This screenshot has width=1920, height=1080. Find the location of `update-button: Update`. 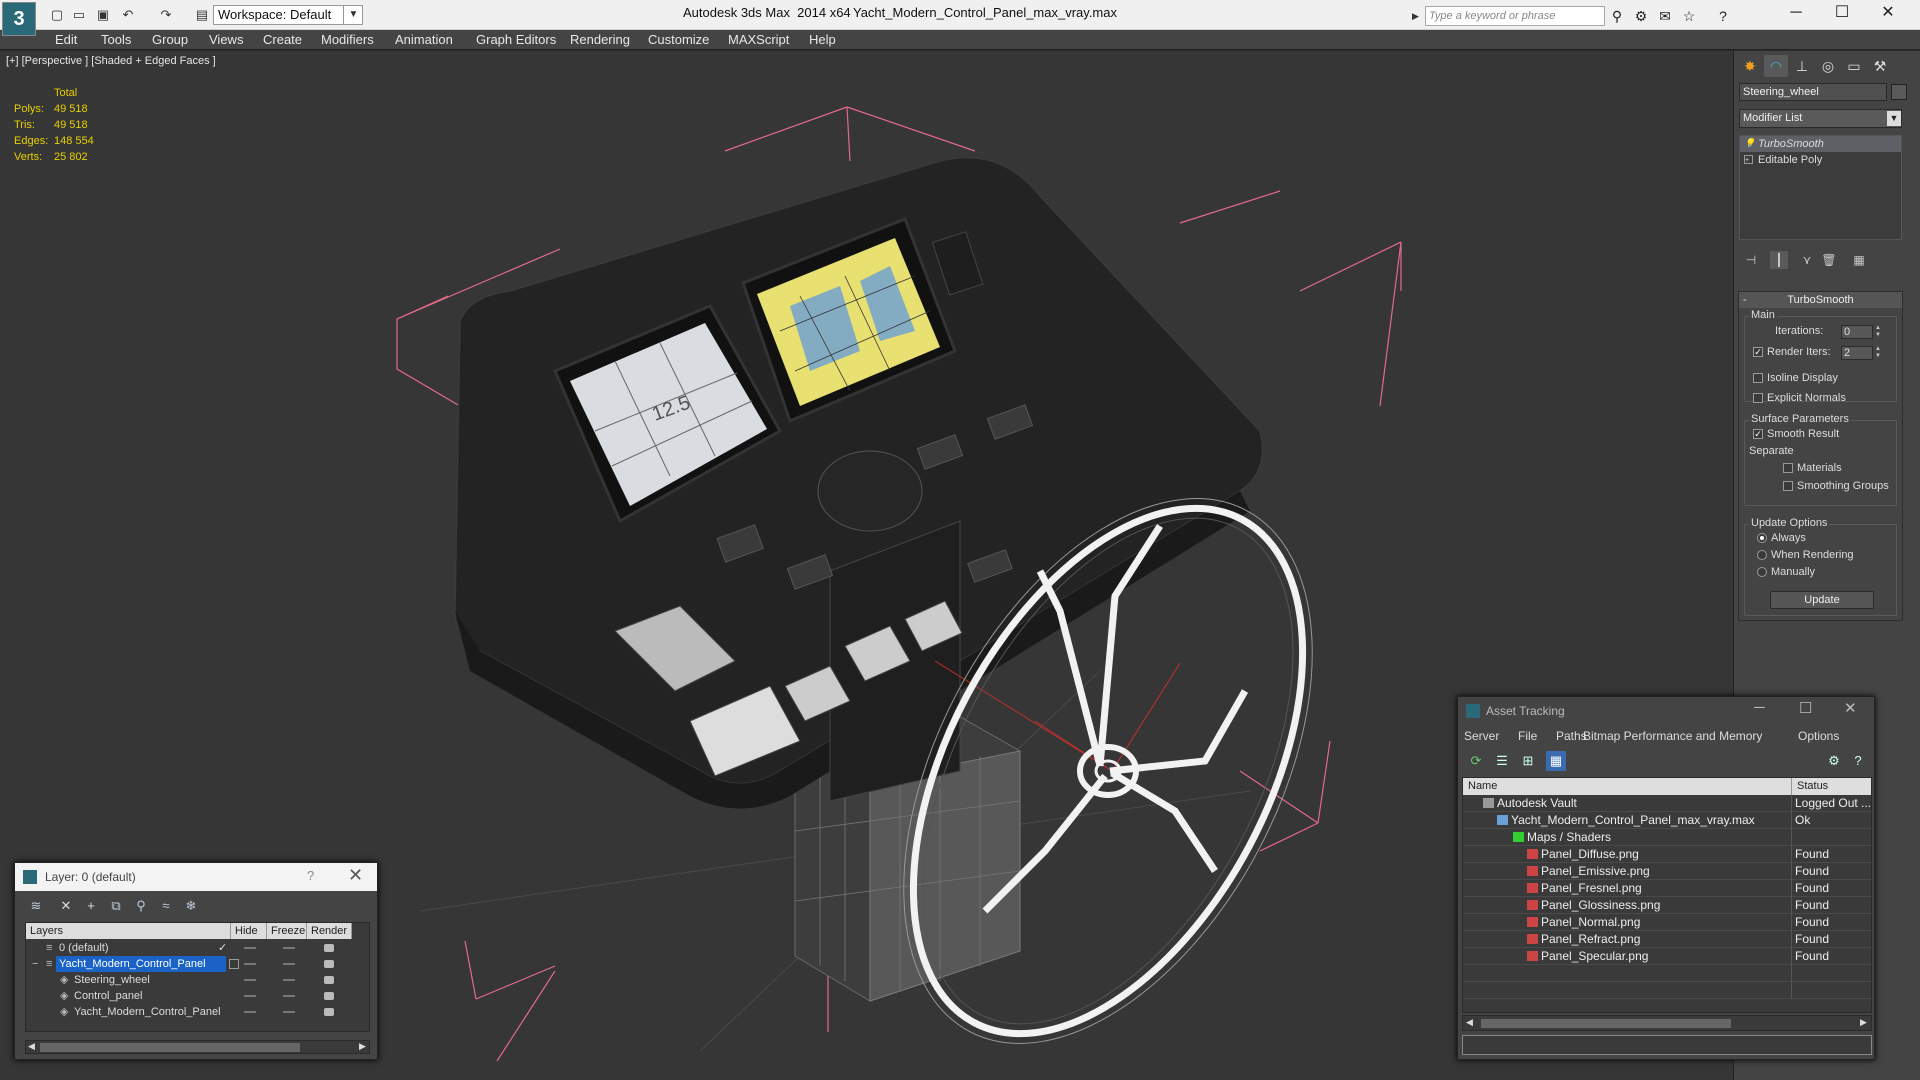

update-button: Update is located at coordinates (1822, 600).